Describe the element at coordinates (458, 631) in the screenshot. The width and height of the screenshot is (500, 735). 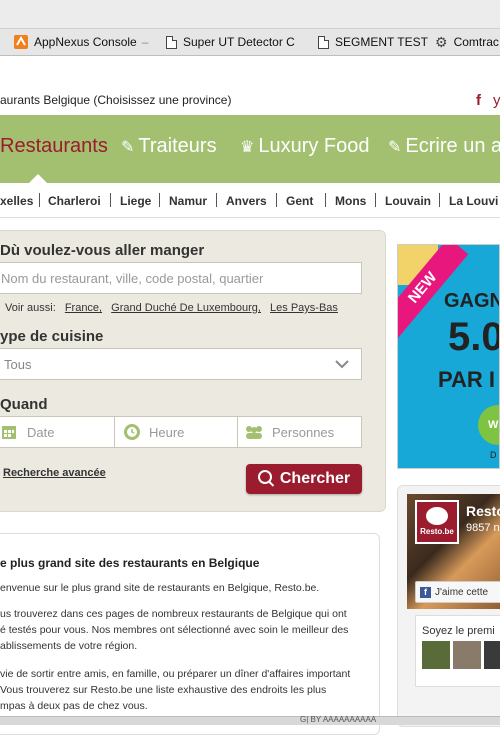
I see `facebook-friends-text: Soyez le premi` at that location.